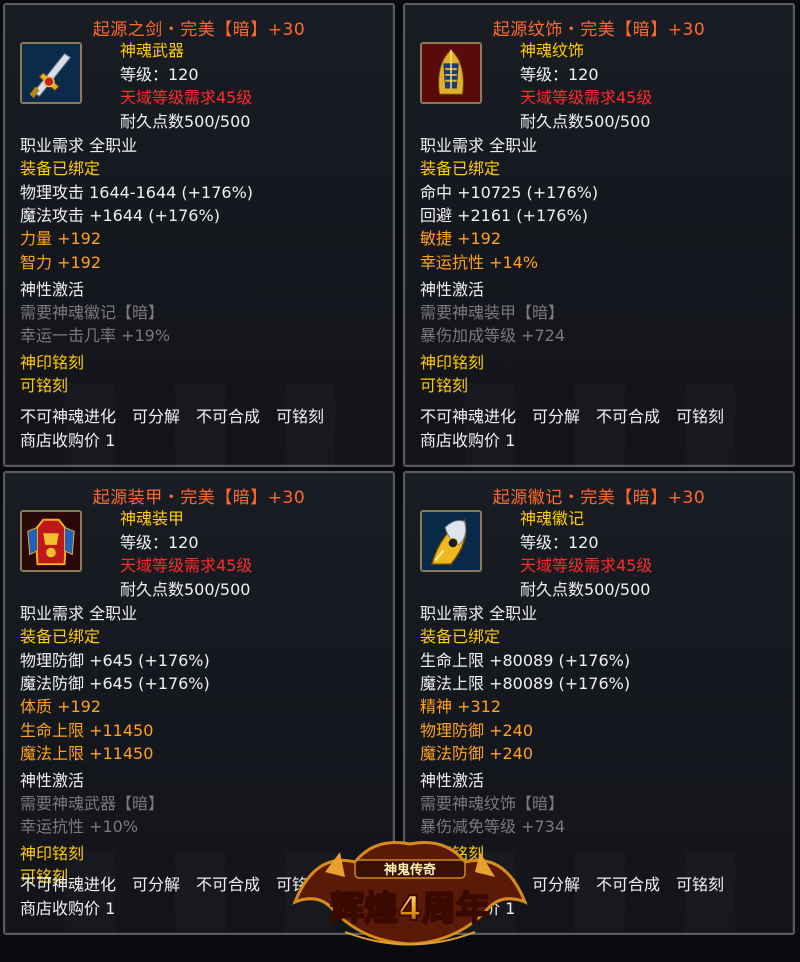 The image size is (800, 962). What do you see at coordinates (461, 239) in the screenshot?
I see `stat-line: 敏捷 +192` at bounding box center [461, 239].